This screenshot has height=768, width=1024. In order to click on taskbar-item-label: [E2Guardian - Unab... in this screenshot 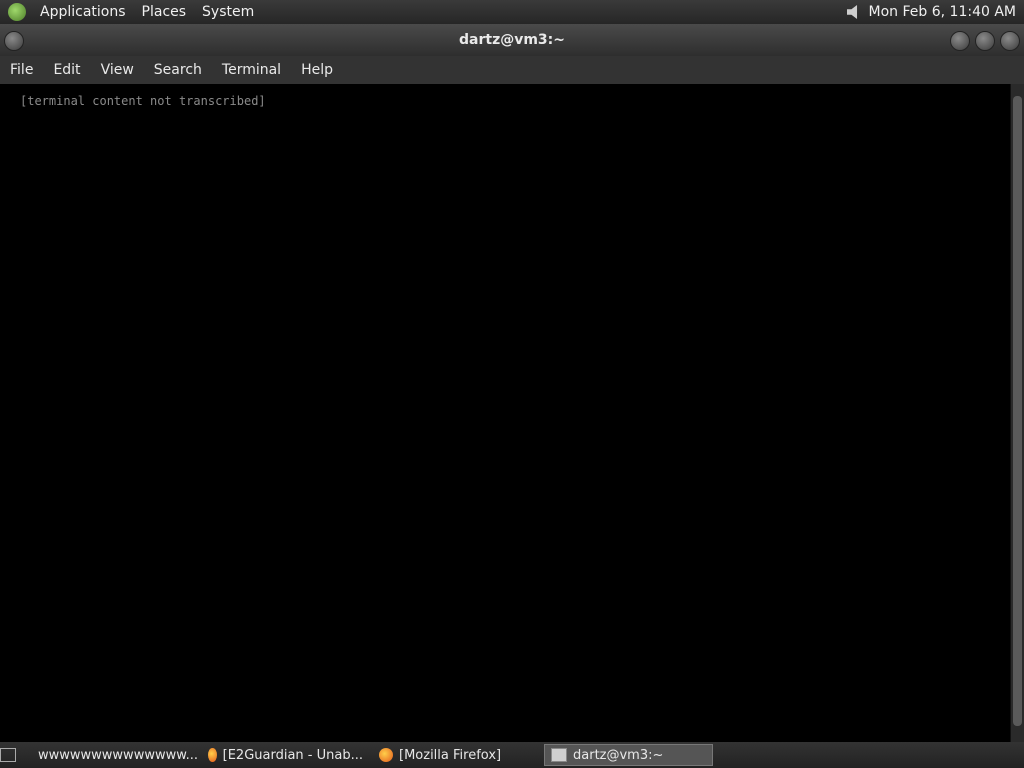, I will do `click(292, 755)`.